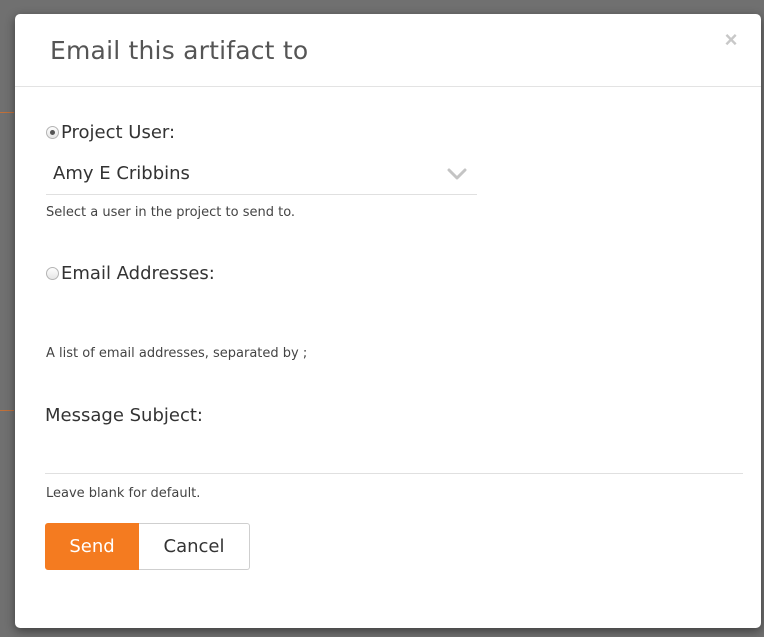  I want to click on cancel-button: Cancel, so click(194, 546).